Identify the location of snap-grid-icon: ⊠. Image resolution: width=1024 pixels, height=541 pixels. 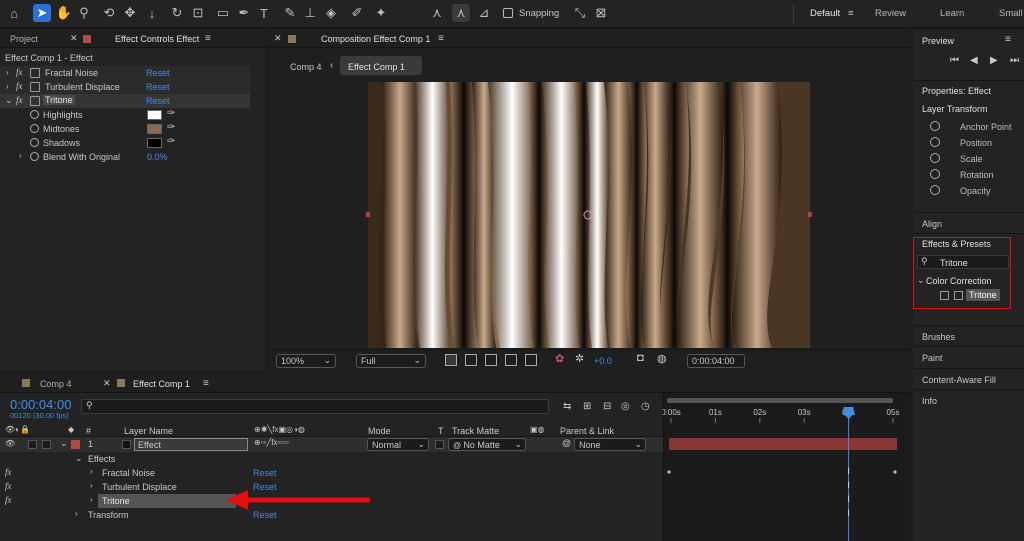
(601, 13).